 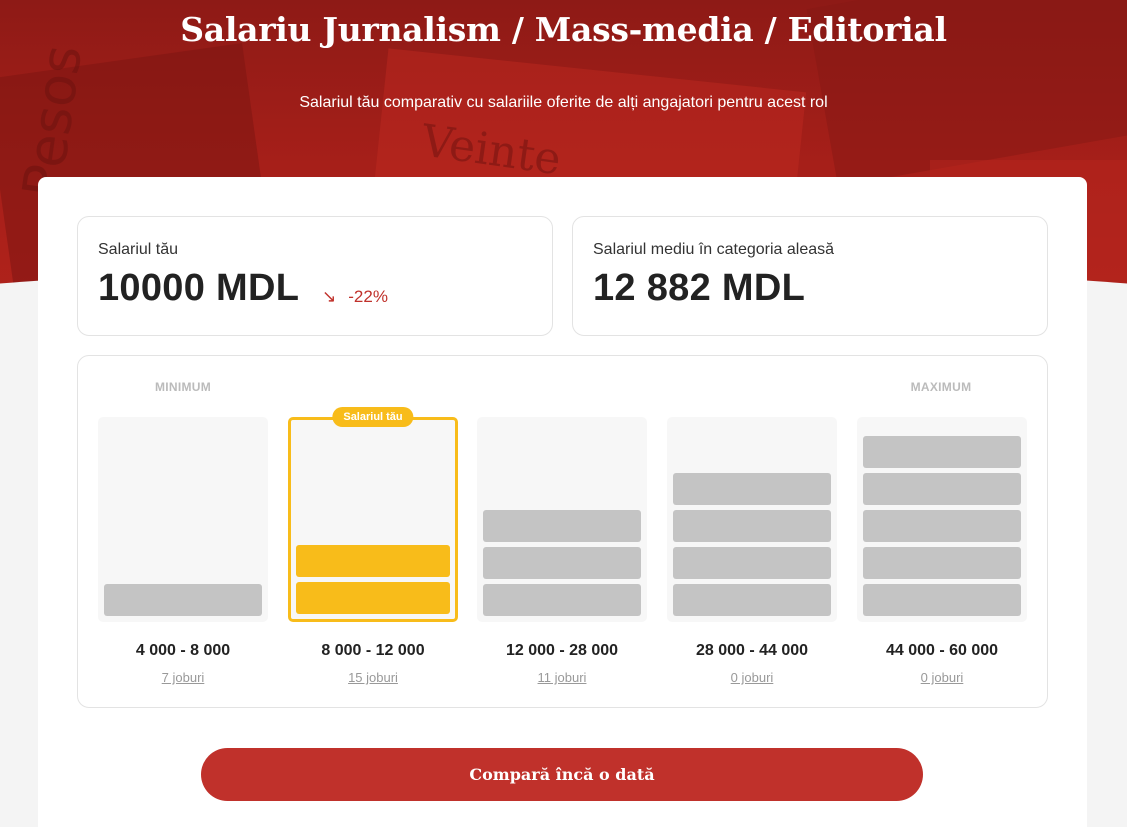 I want to click on bracket-column: 4 000 - 8 000 7 joburi, so click(x=183, y=551).